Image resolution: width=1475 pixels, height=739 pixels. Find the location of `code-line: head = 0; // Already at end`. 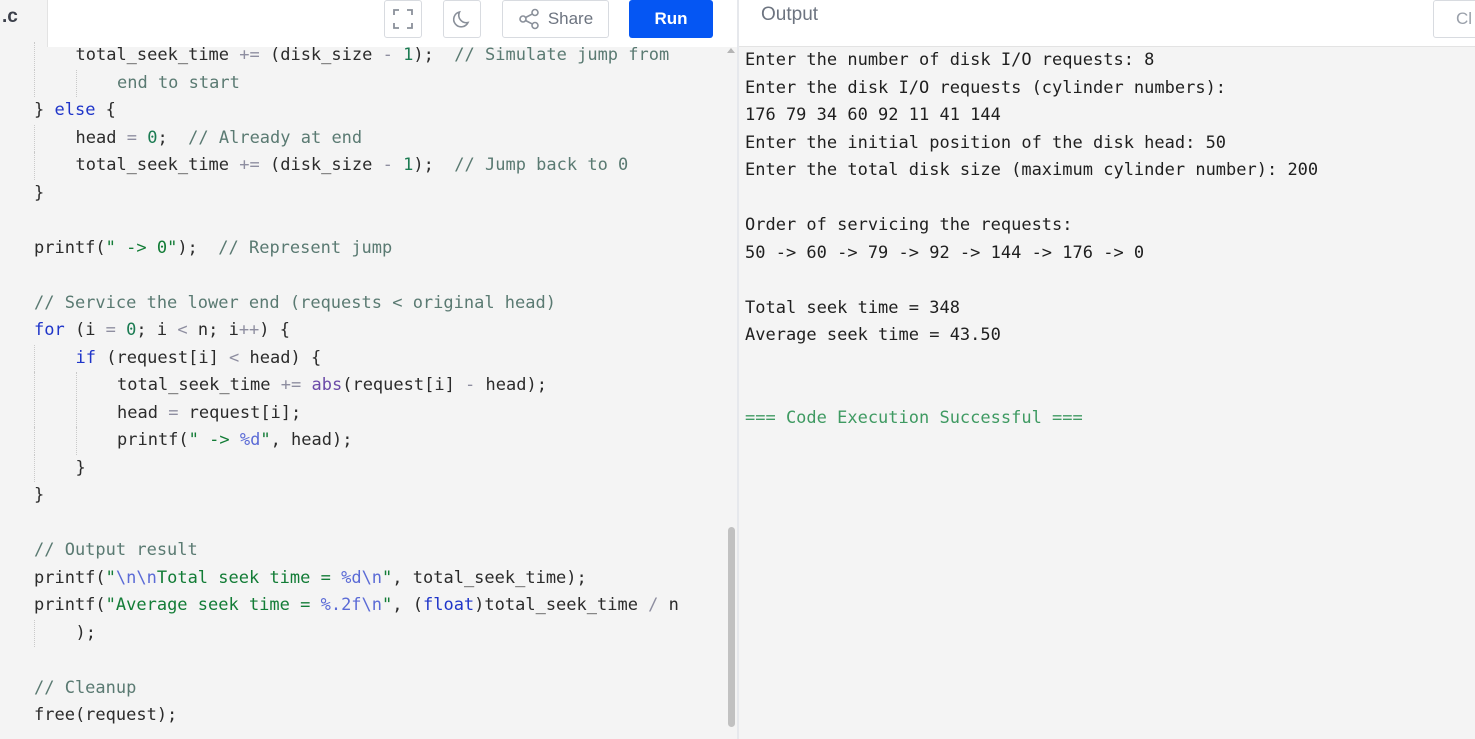

code-line: head = 0; // Already at end is located at coordinates (219, 139).